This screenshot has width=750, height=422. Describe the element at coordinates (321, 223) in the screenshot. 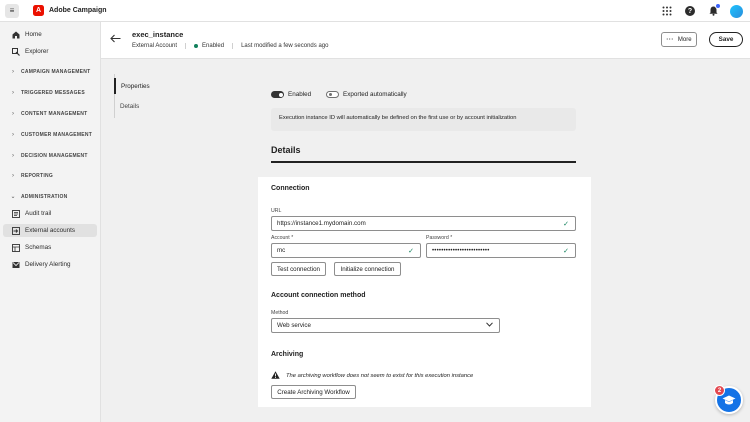

I see `url-value: https://instance1.mydomain.com` at that location.